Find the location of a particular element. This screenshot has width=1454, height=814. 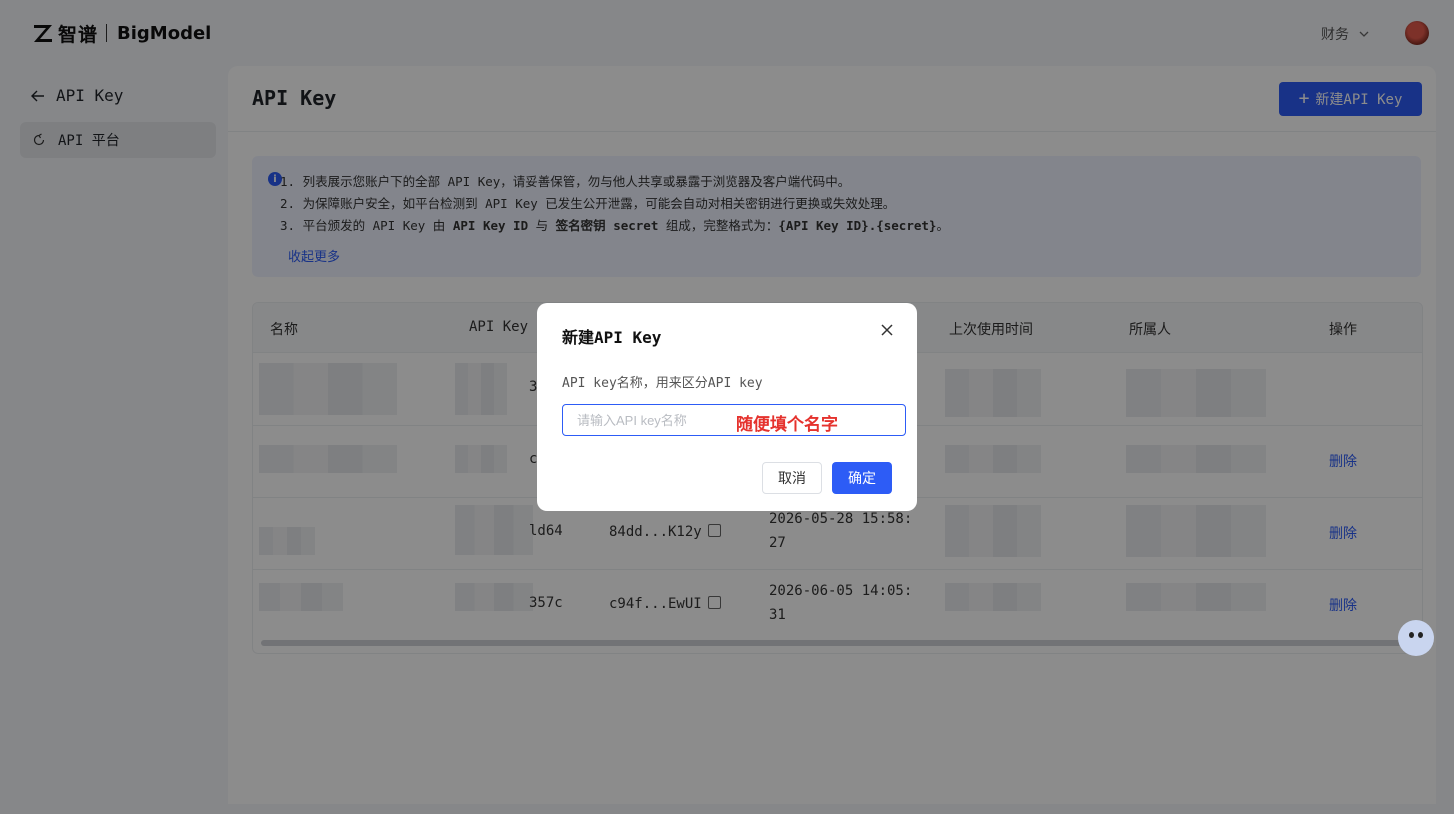

cancel-button: 取消 is located at coordinates (792, 478).